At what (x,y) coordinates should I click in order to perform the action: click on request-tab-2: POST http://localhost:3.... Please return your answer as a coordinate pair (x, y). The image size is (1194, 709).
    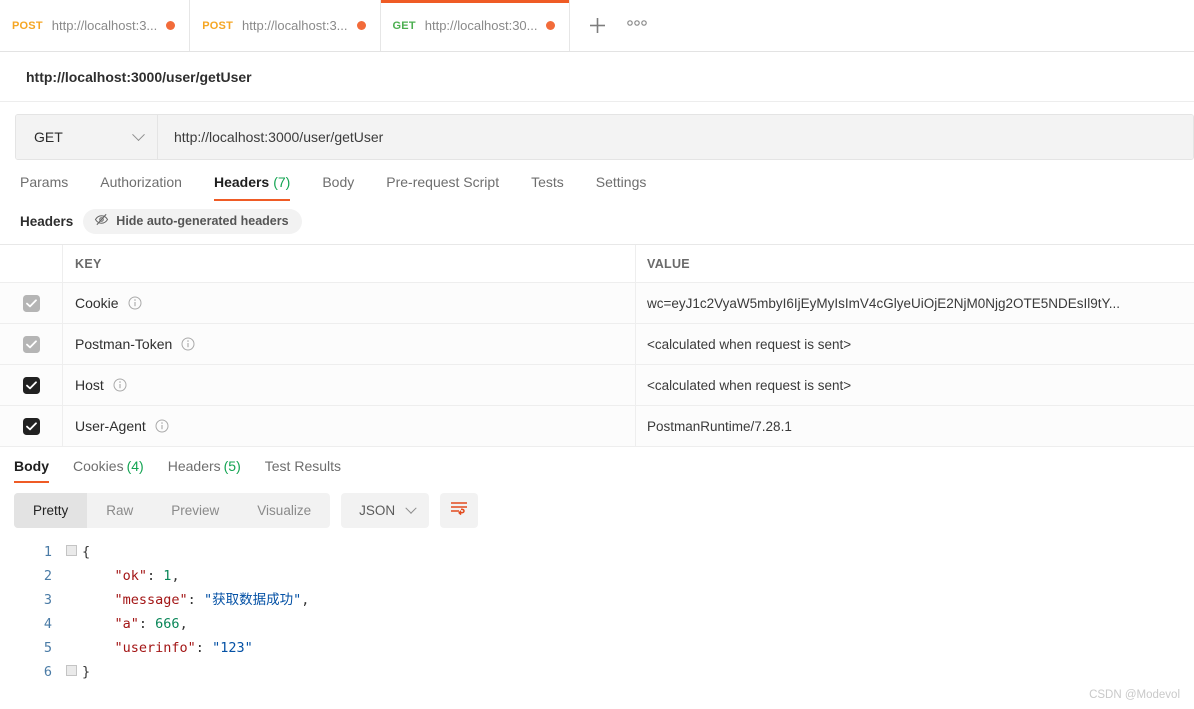
    Looking at the image, I should click on (285, 25).